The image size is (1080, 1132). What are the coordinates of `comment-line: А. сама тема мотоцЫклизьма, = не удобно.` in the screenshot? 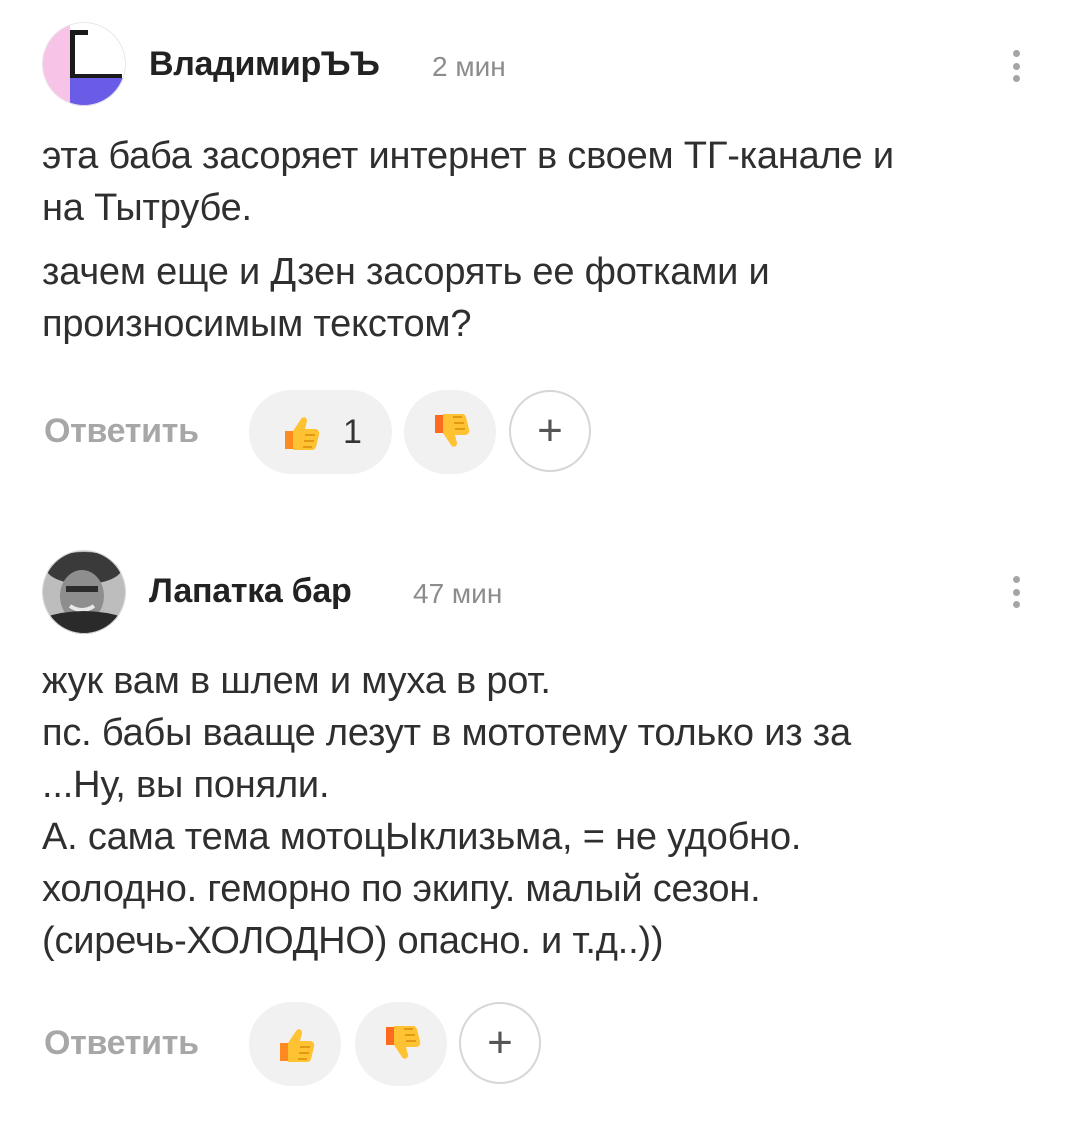 It's located at (422, 837).